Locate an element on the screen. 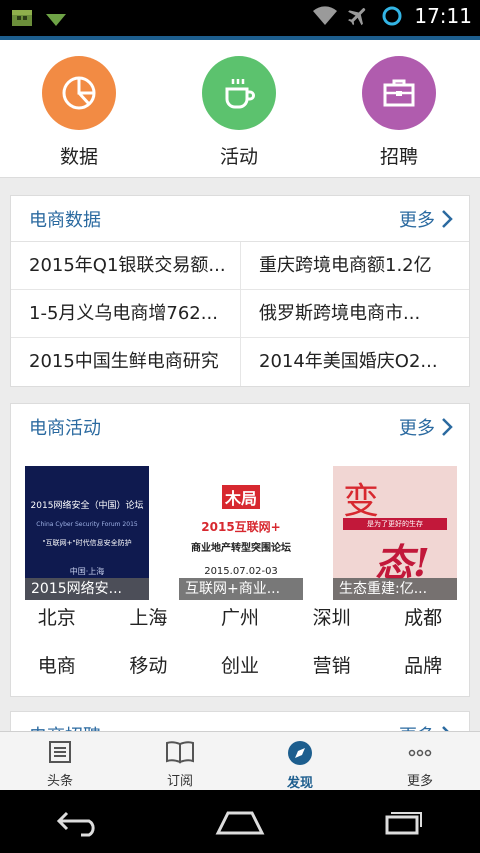  poster-subtitle: 商业地产转型突围论坛 is located at coordinates (241, 548).